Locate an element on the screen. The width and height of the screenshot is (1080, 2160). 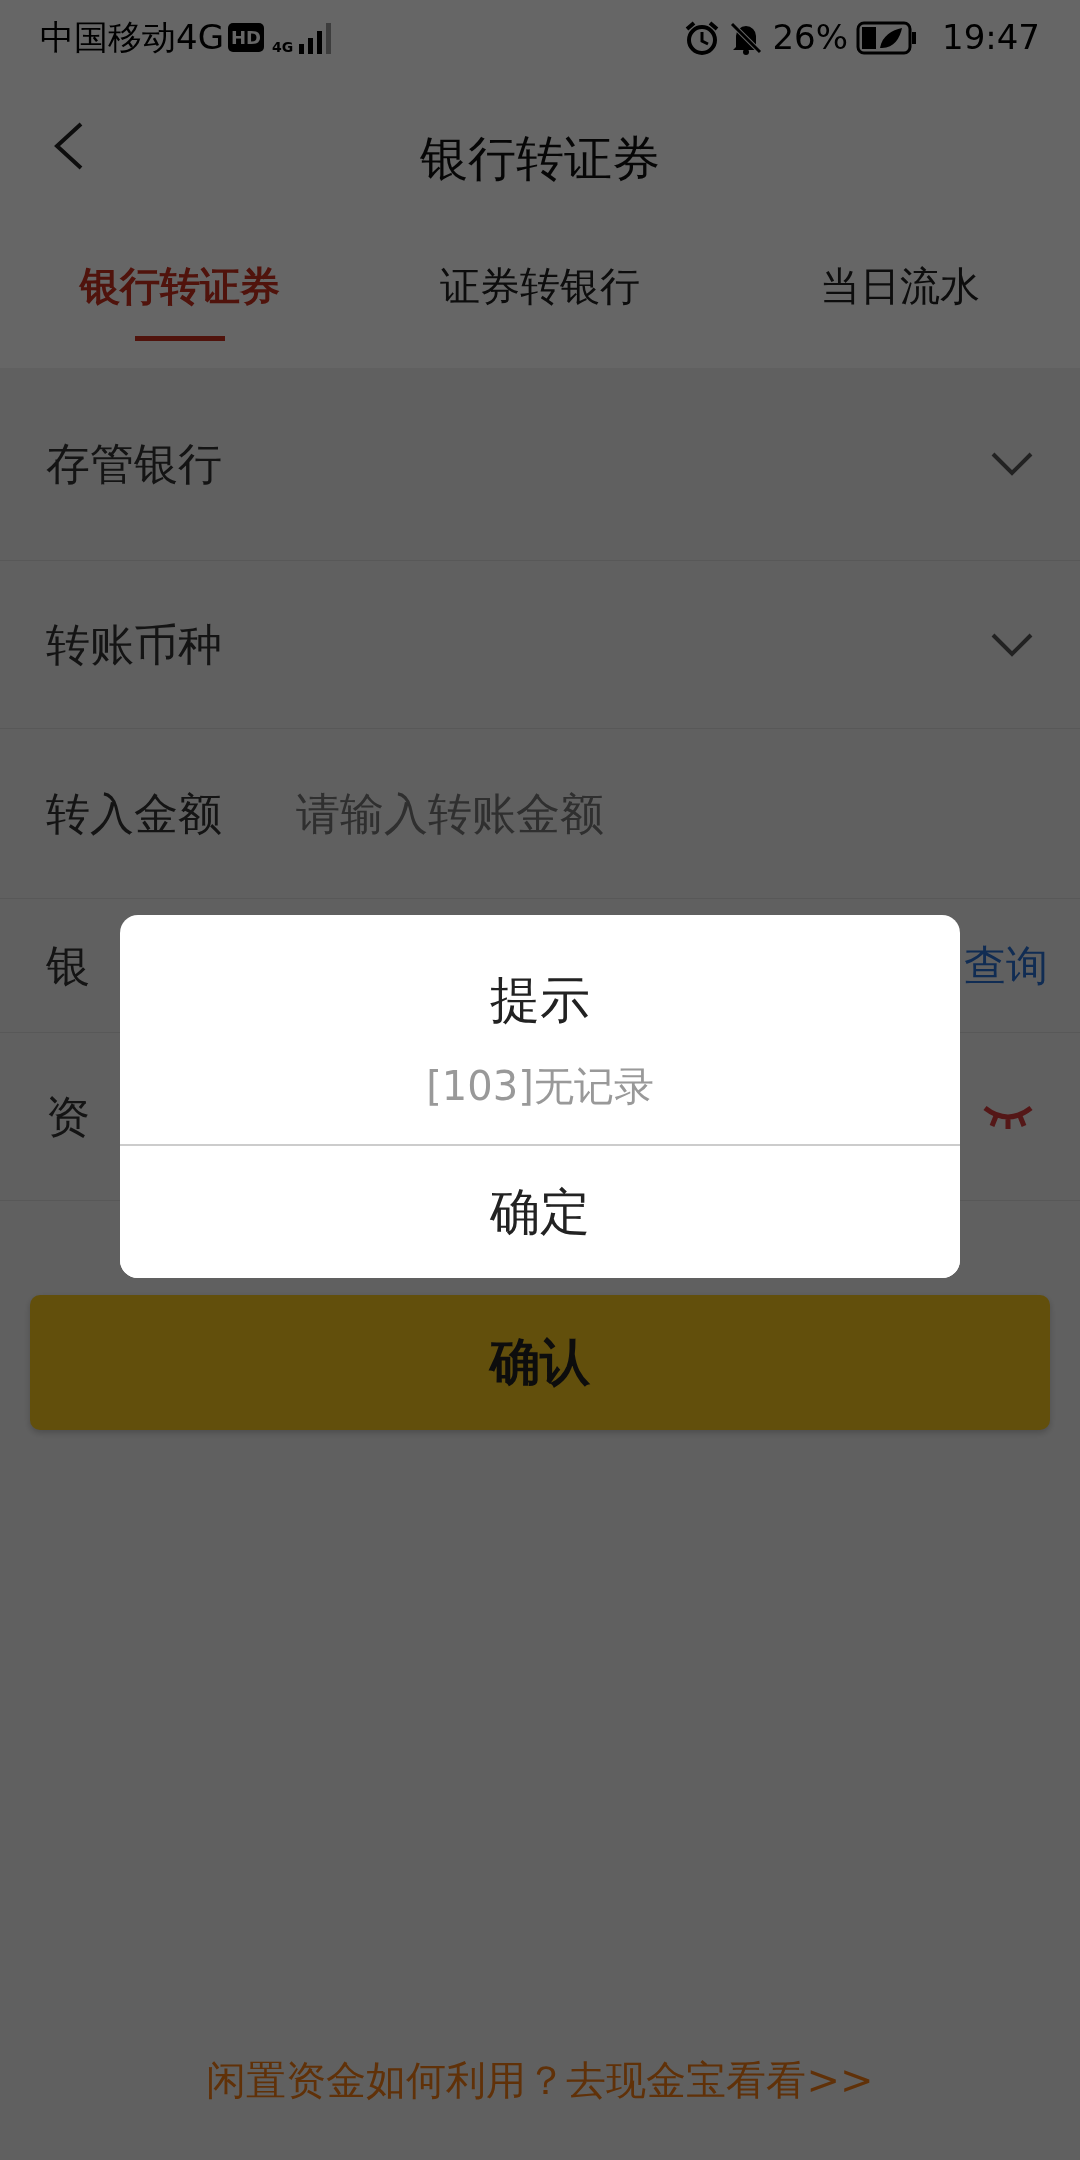
ok-button: 确定 is located at coordinates (540, 1211).